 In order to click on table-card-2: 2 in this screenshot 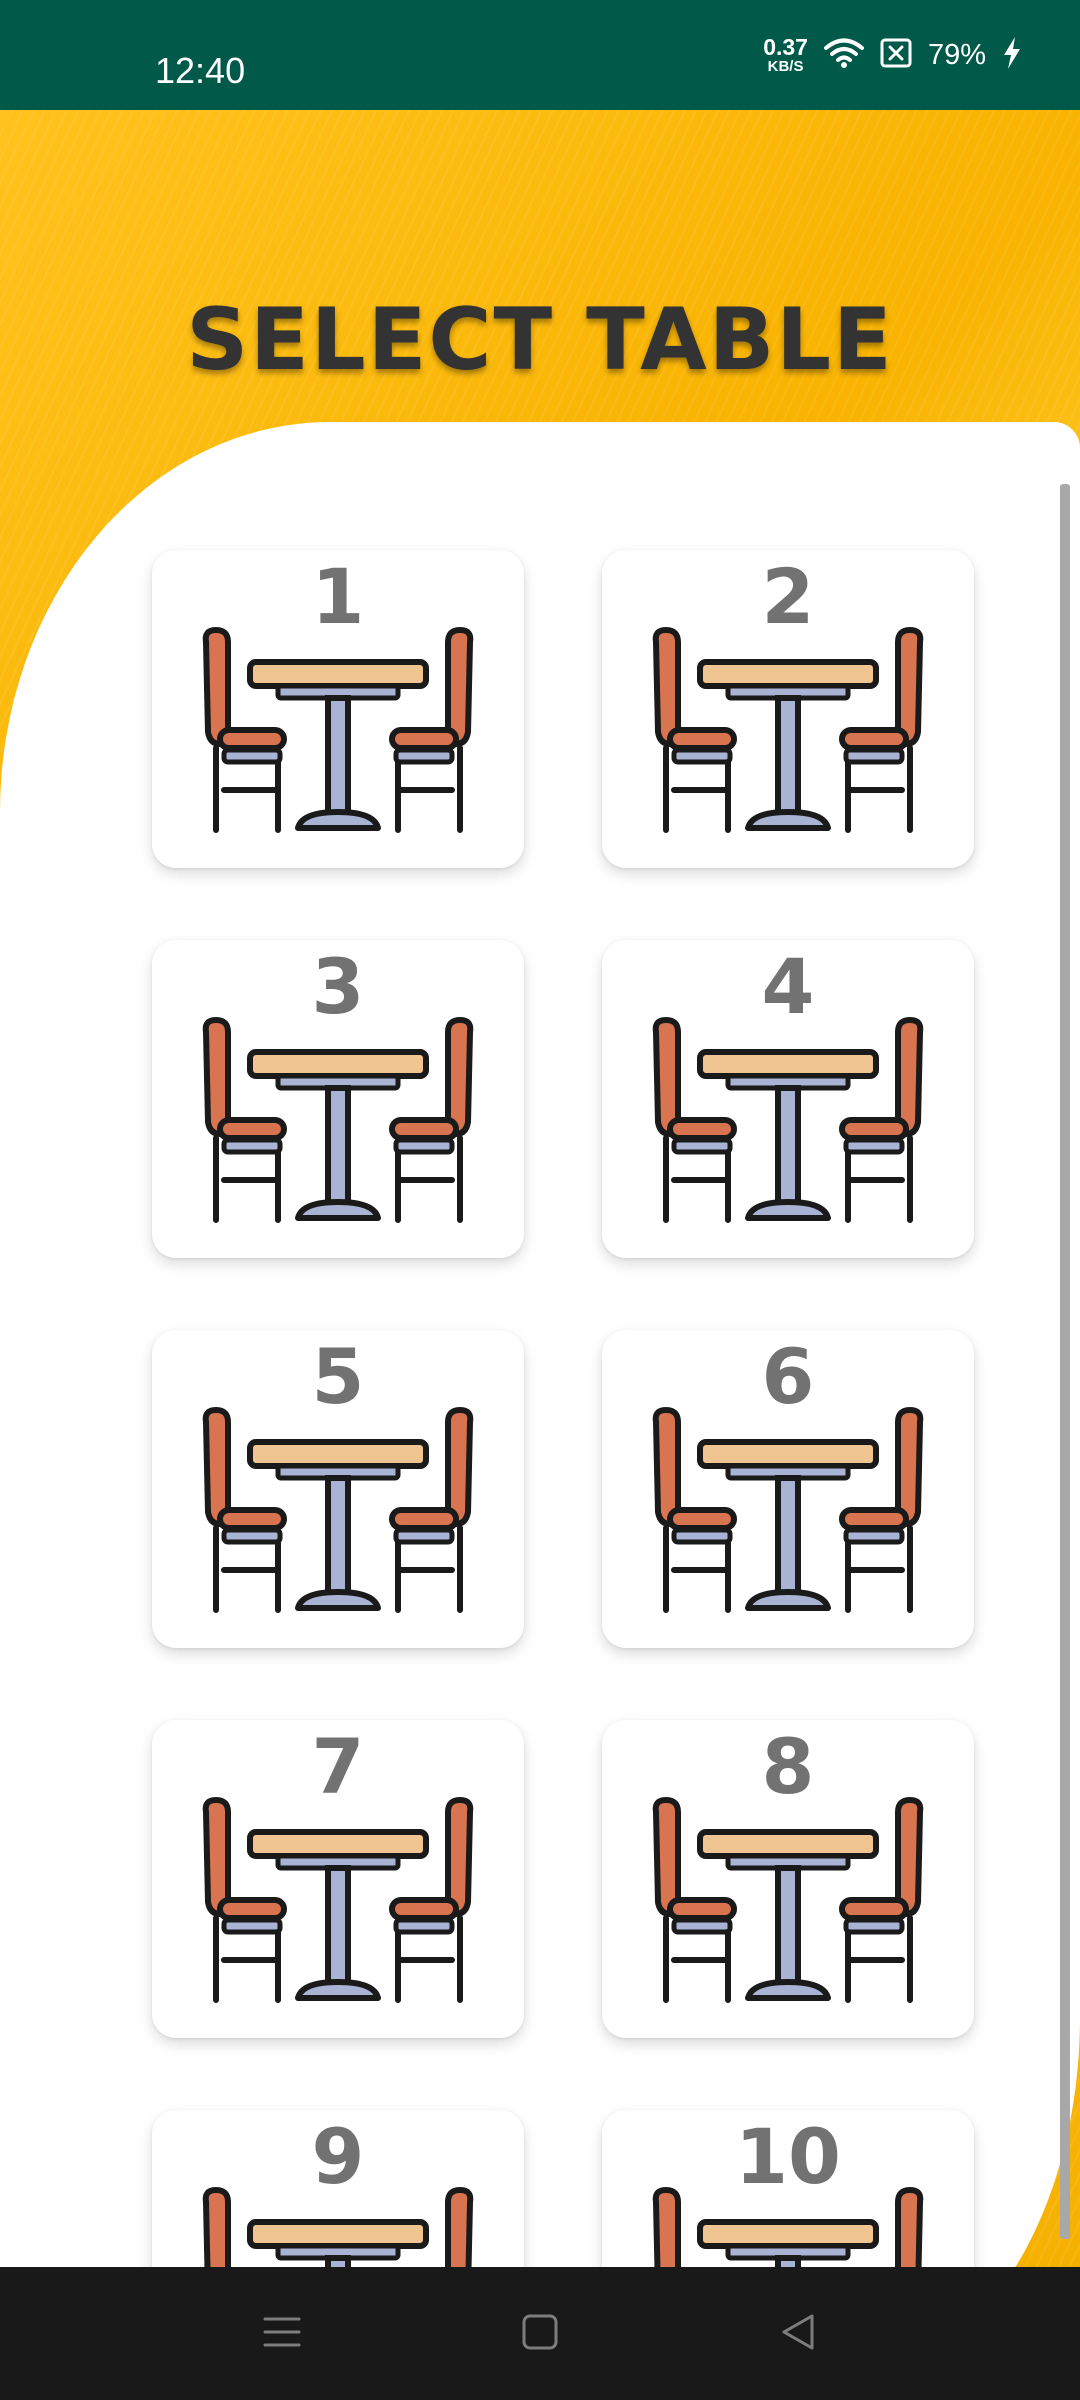, I will do `click(788, 709)`.